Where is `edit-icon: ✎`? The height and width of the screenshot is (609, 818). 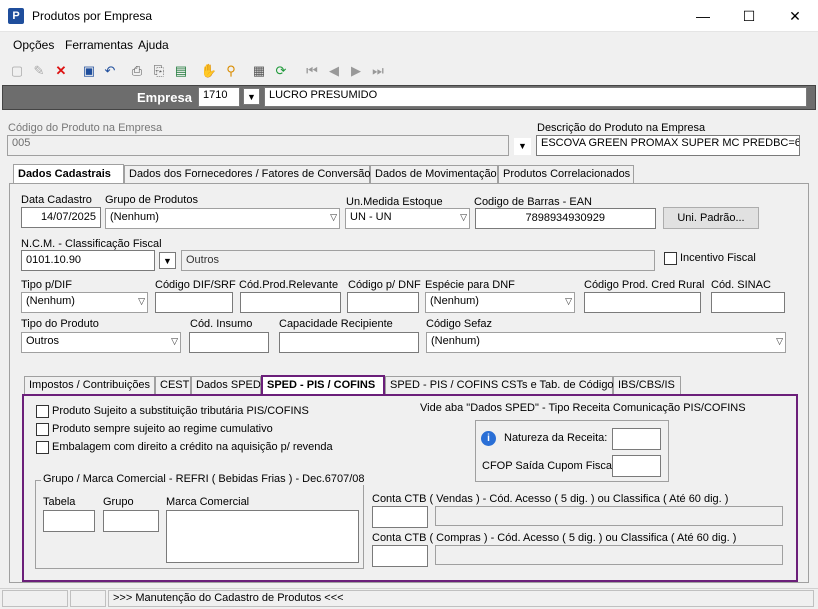 edit-icon: ✎ is located at coordinates (39, 71).